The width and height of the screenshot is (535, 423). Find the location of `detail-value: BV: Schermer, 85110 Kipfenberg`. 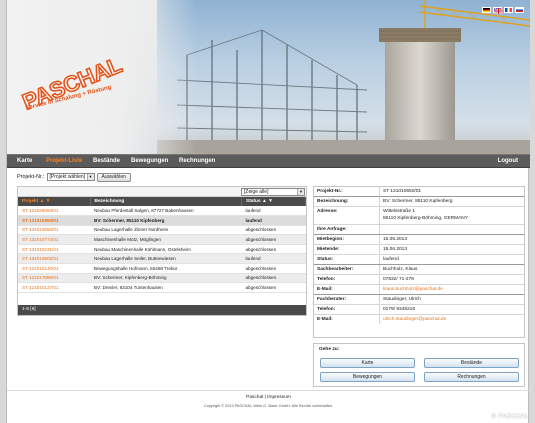

detail-value: BV: Schermer, 85110 Kipfenberg is located at coordinates (418, 201).